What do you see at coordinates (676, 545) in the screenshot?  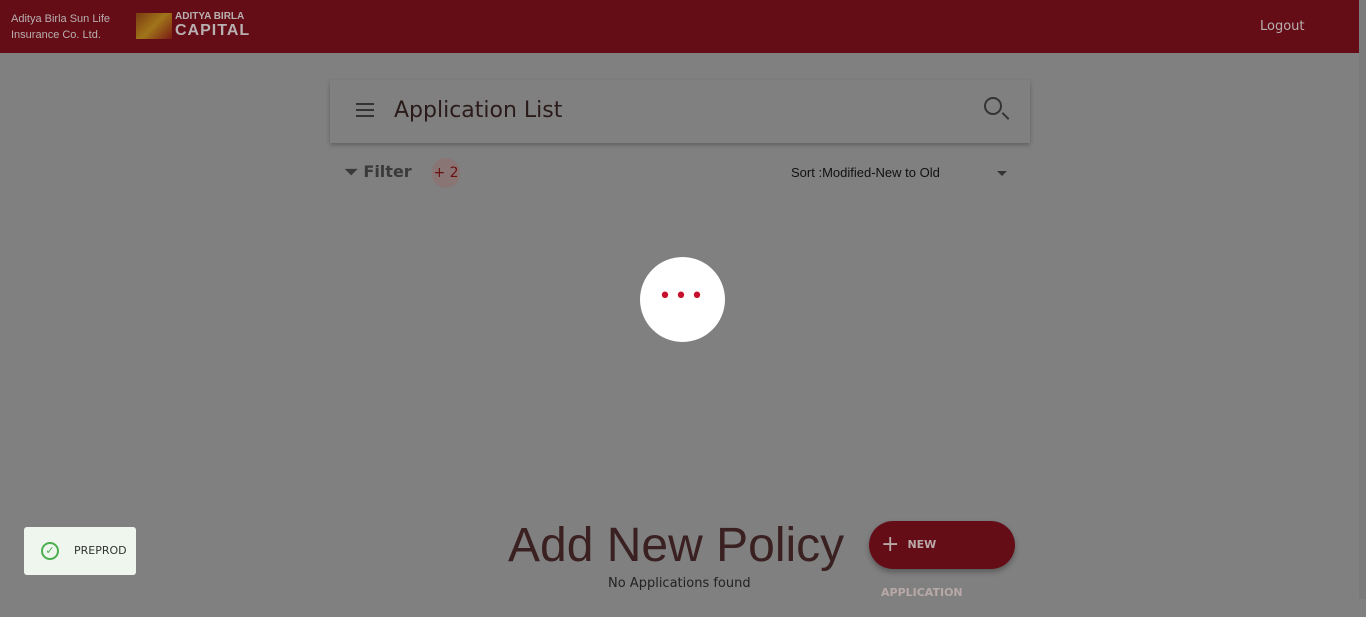 I see `add-new-policy-heading: Add New Policy` at bounding box center [676, 545].